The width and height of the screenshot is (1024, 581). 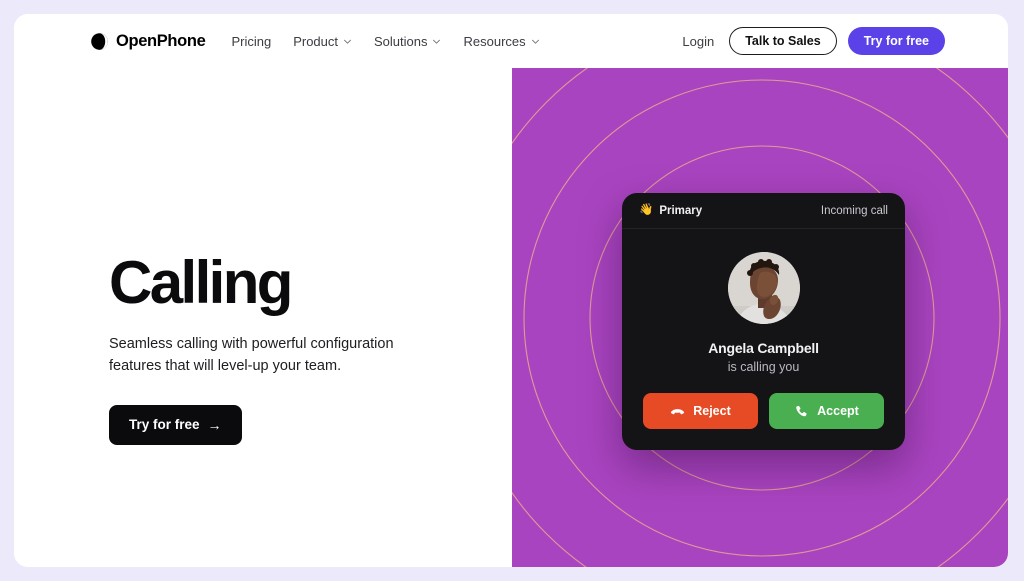 I want to click on waving-hand-icon: 👋, so click(x=646, y=209).